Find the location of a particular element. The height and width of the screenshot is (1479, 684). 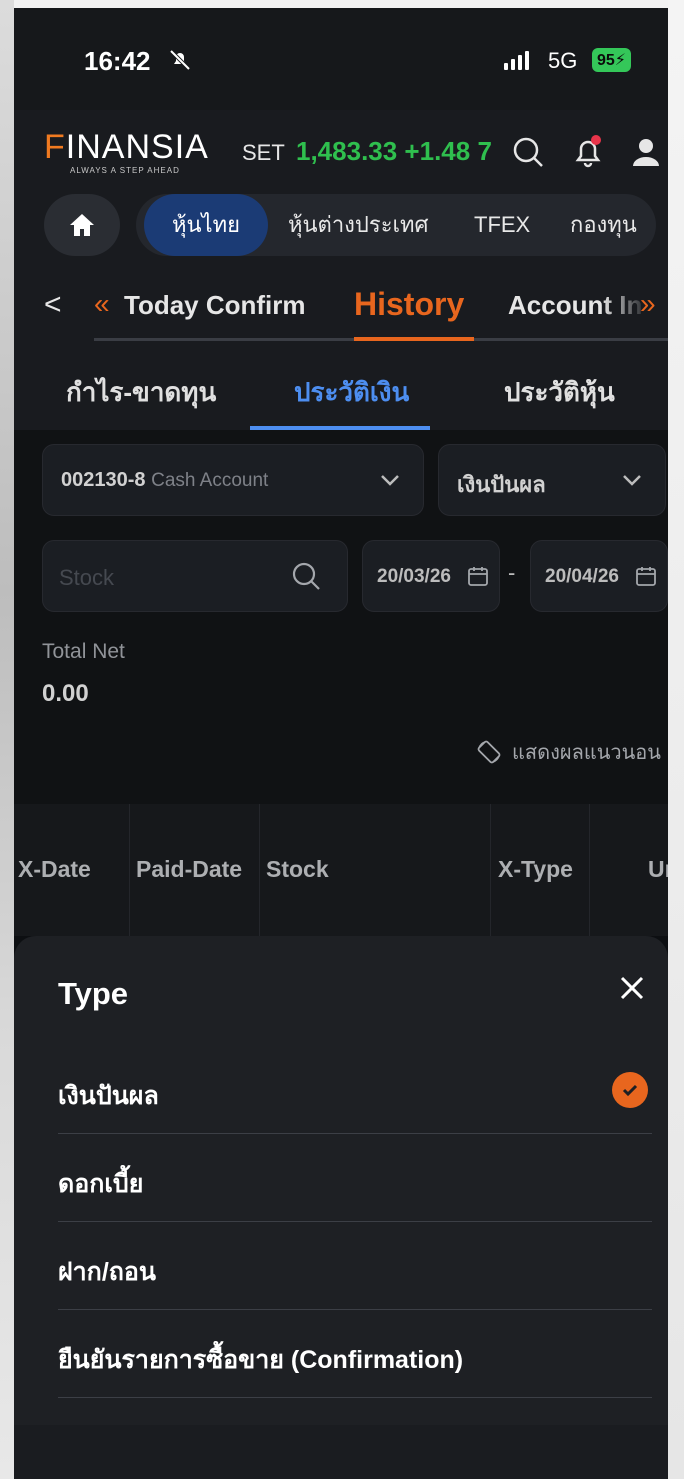

market-tabs: หุ้นไทย หุ้นต่างประเทศ TFEX กองทุน is located at coordinates (396, 225).